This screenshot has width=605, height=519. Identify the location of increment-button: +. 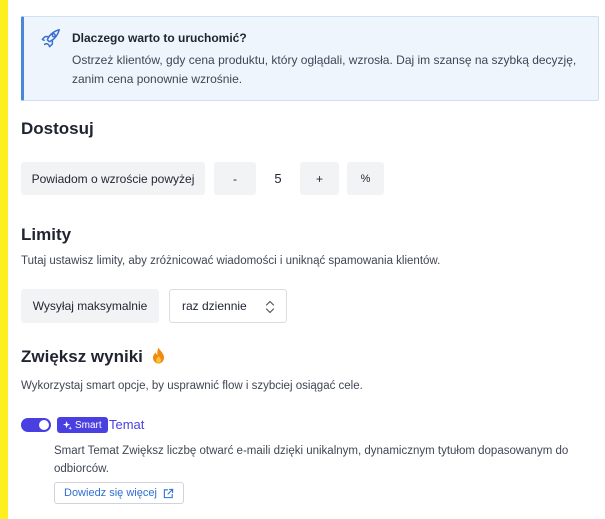
(319, 178).